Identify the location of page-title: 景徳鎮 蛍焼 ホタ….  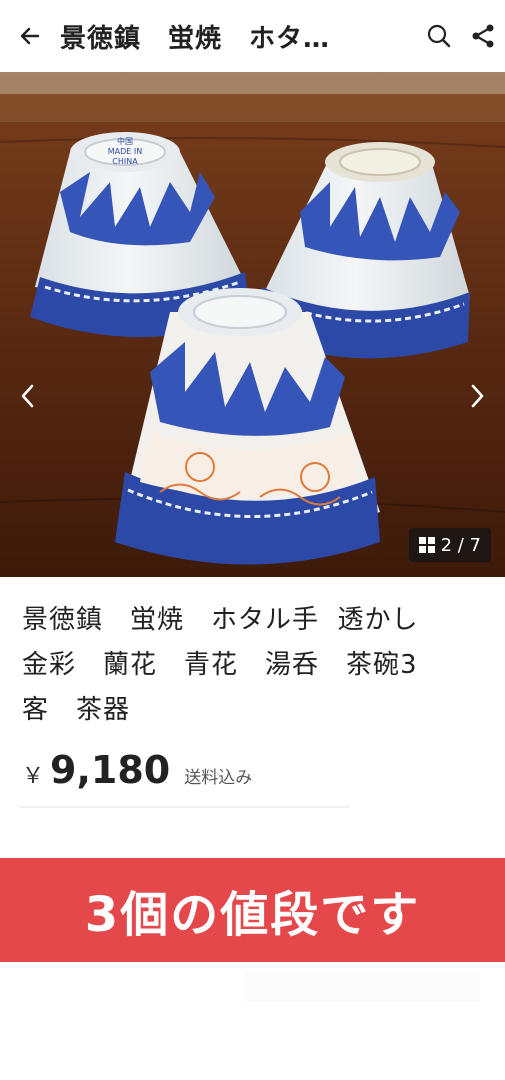
(195, 38).